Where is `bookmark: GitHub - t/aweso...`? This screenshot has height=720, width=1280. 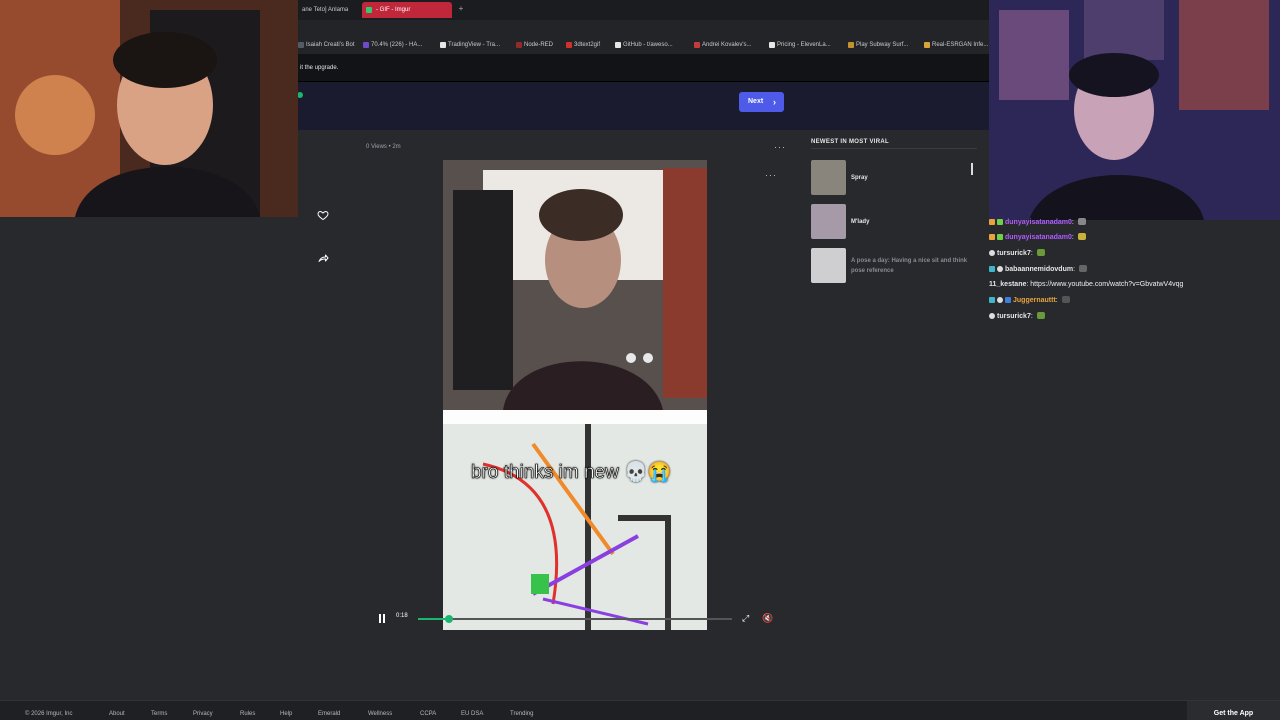
bookmark: GitHub - t/aweso... is located at coordinates (644, 45).